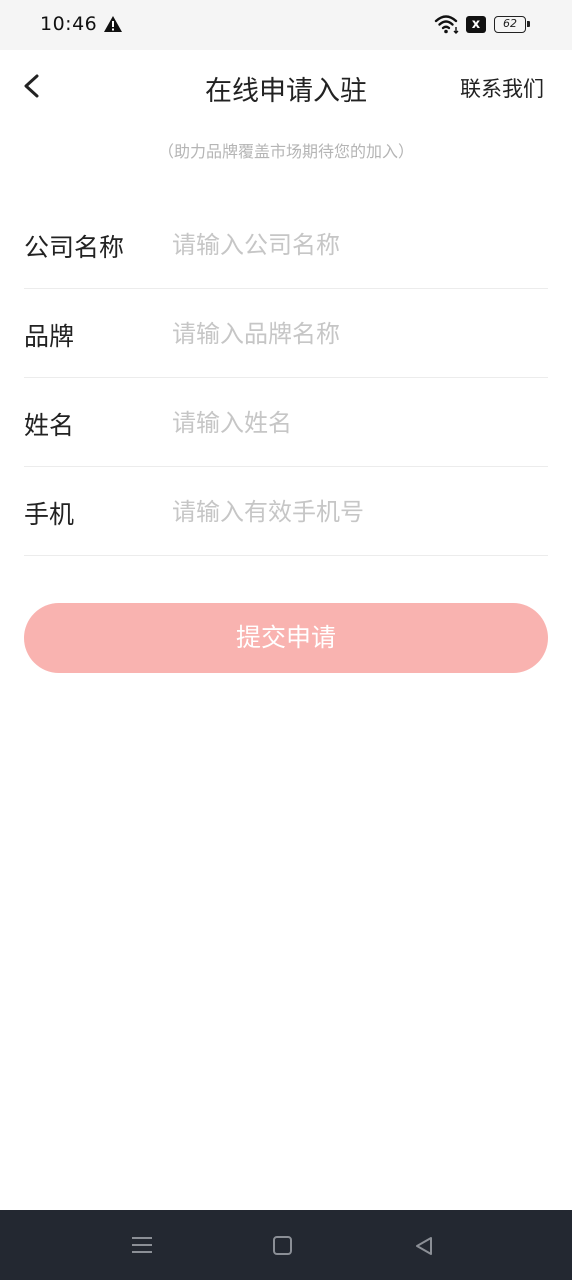 The image size is (572, 1280). I want to click on warning-icon, so click(113, 24).